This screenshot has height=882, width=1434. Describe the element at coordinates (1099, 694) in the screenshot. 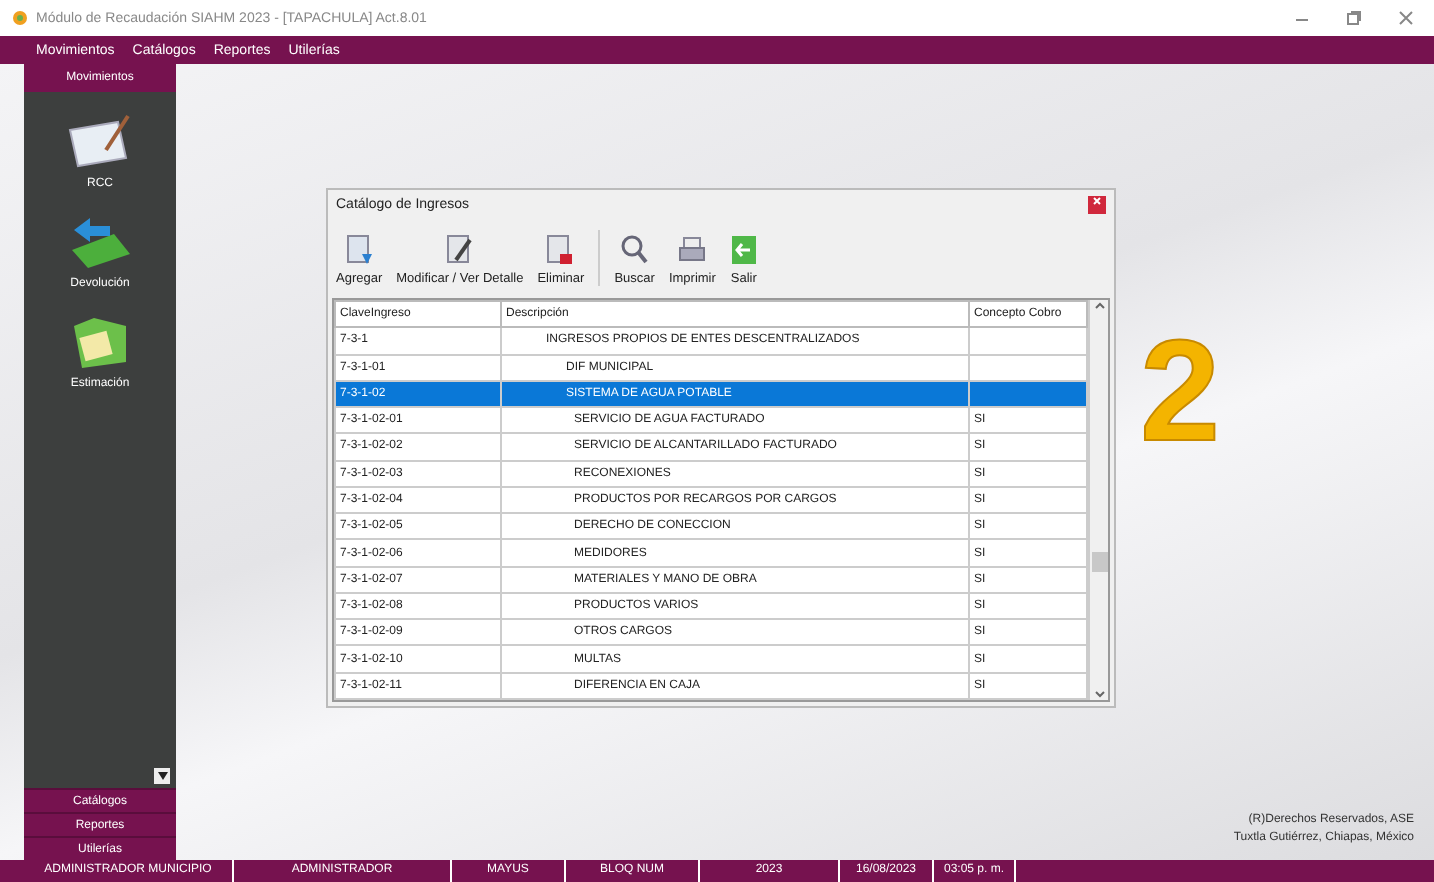

I see `scroll-down-icon` at that location.